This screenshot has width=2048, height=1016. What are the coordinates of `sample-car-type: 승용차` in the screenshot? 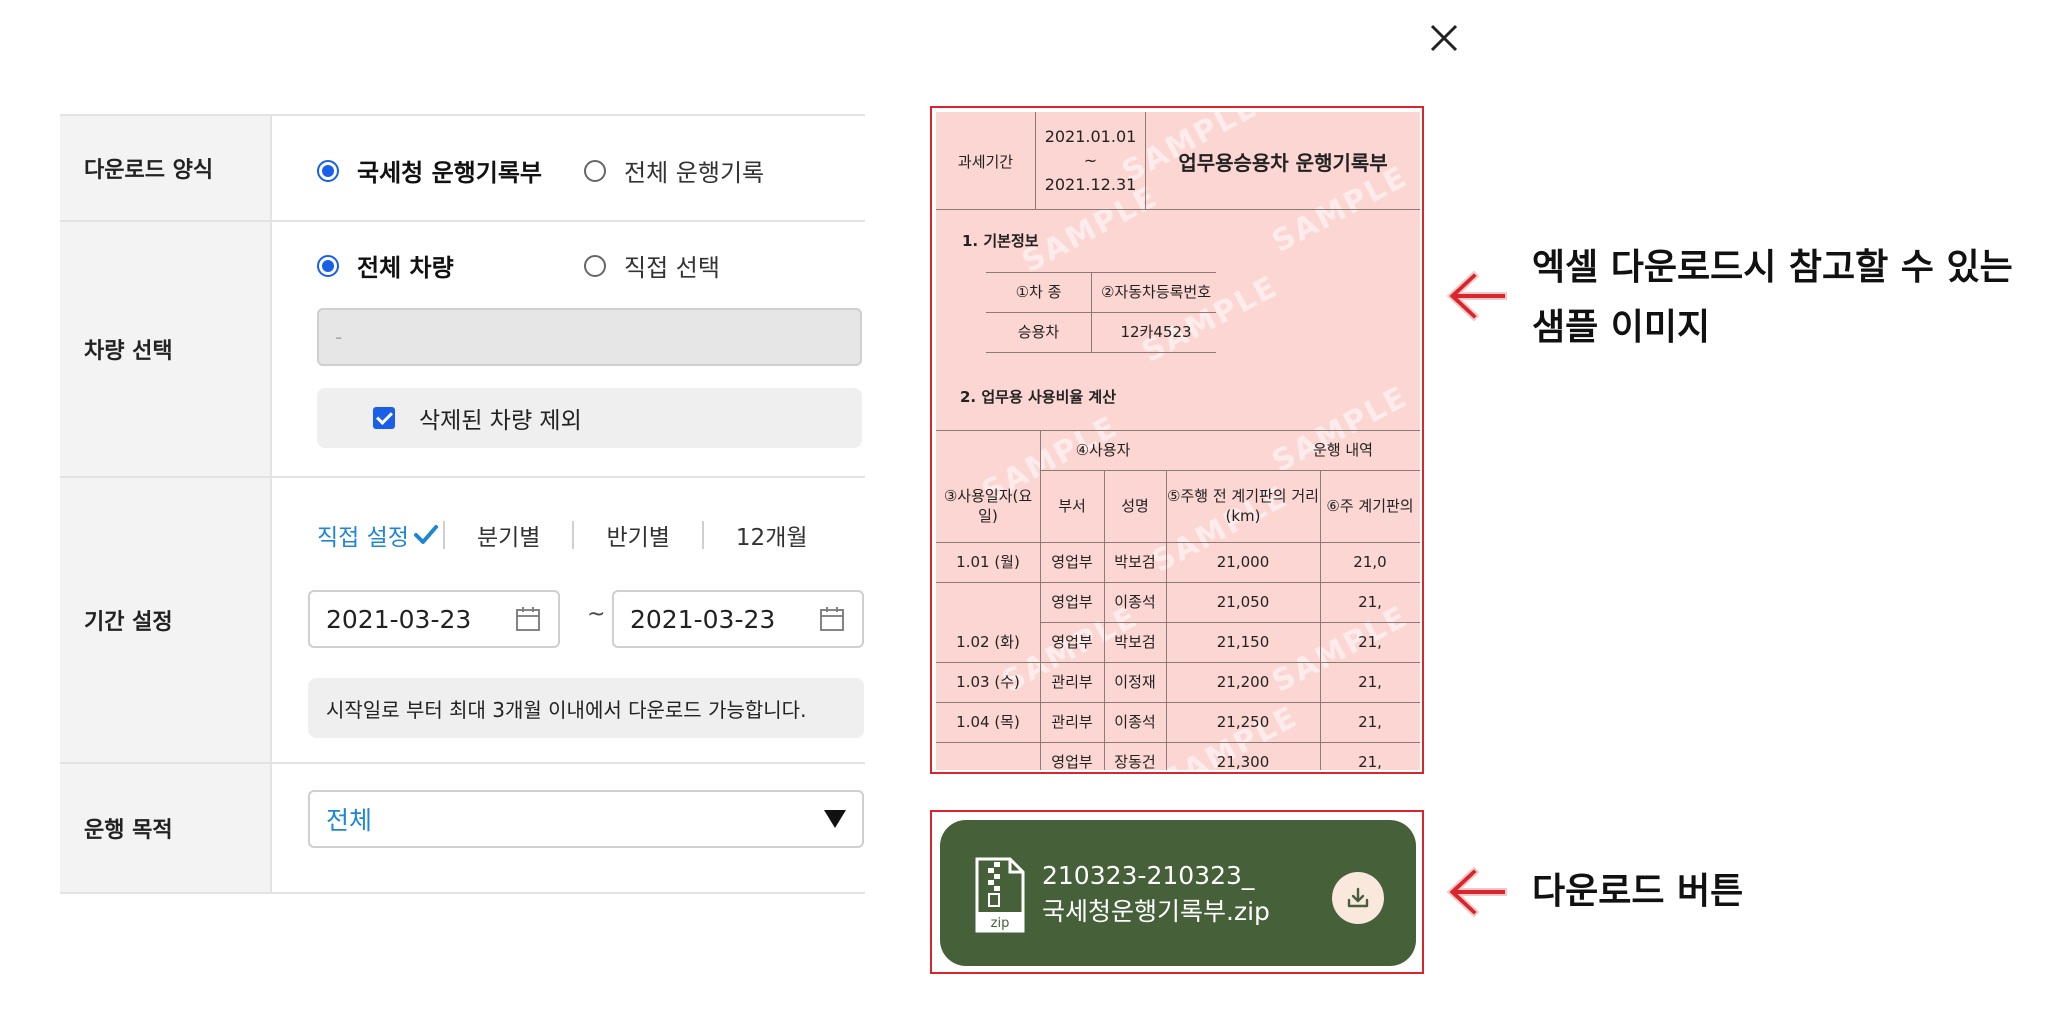 It's located at (1038, 332).